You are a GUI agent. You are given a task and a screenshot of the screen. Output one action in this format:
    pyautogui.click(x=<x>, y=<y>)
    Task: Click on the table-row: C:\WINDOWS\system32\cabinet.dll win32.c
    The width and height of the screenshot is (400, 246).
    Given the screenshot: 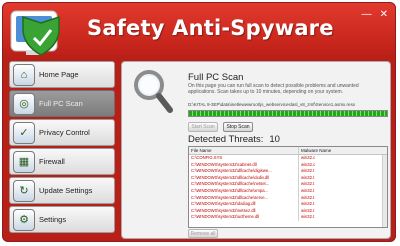 What is the action you would take?
    pyautogui.click(x=288, y=165)
    